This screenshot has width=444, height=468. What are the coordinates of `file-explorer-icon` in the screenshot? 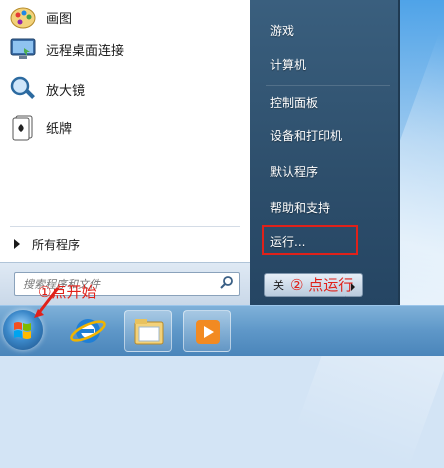 It's located at (149, 332).